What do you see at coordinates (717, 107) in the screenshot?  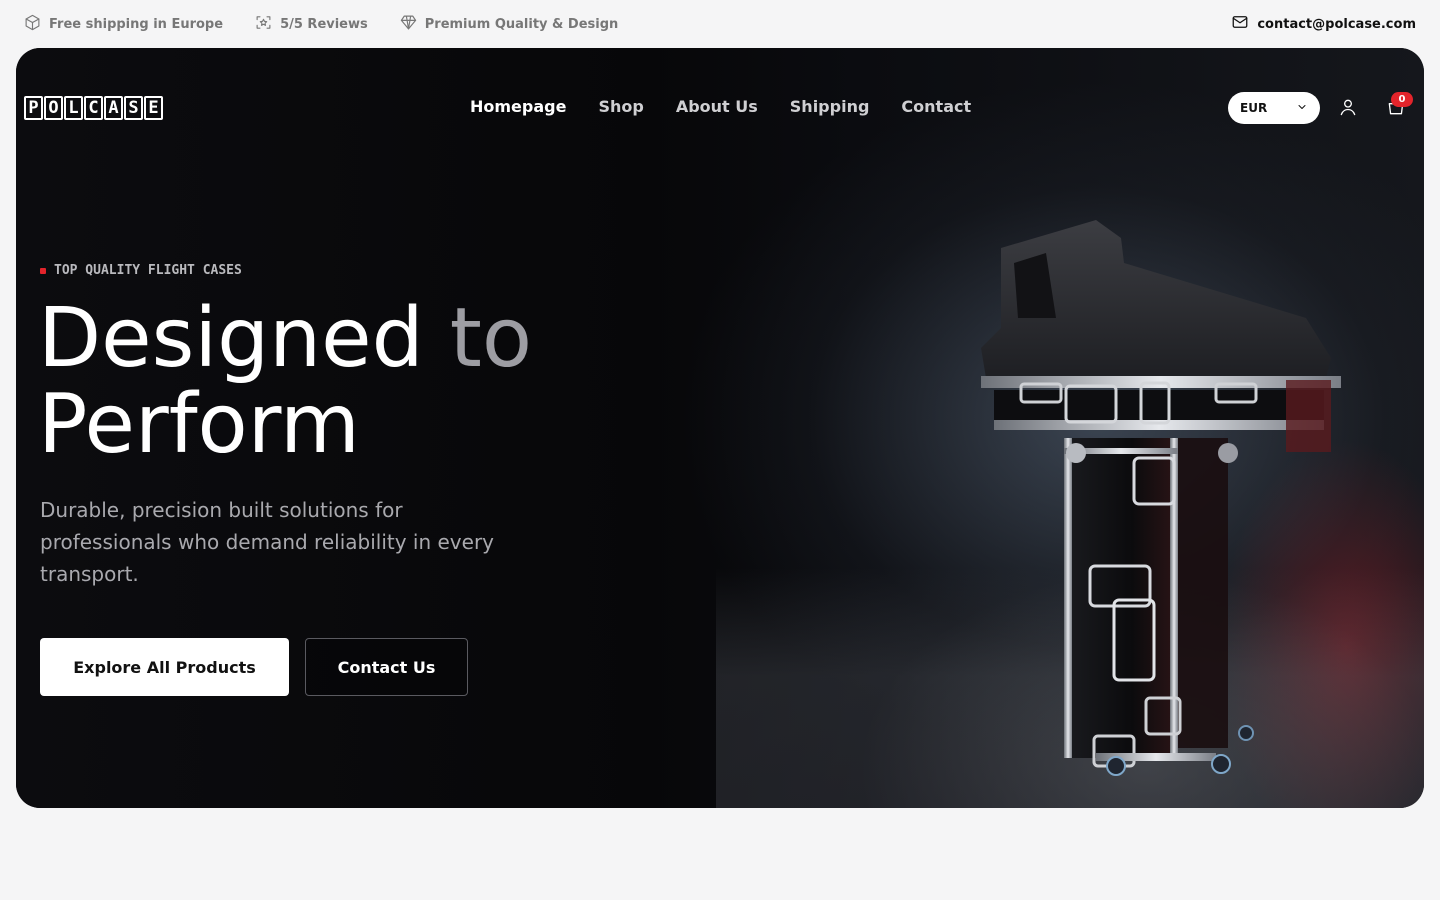 I see `nav-item-about-us: About Us` at bounding box center [717, 107].